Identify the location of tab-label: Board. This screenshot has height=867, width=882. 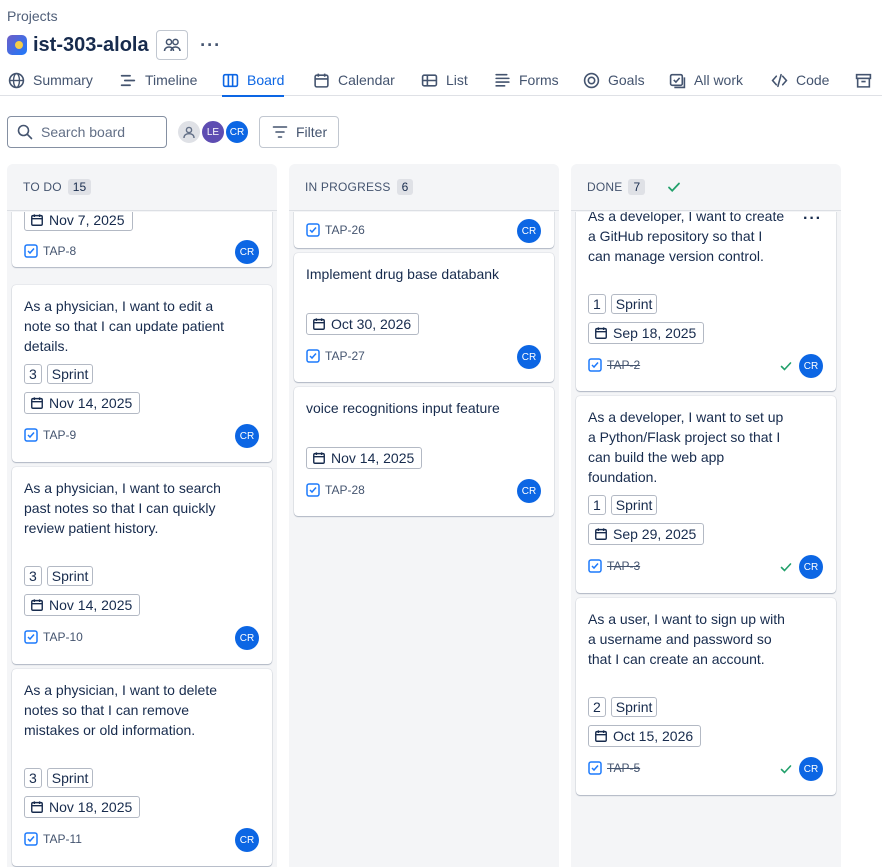
(266, 80).